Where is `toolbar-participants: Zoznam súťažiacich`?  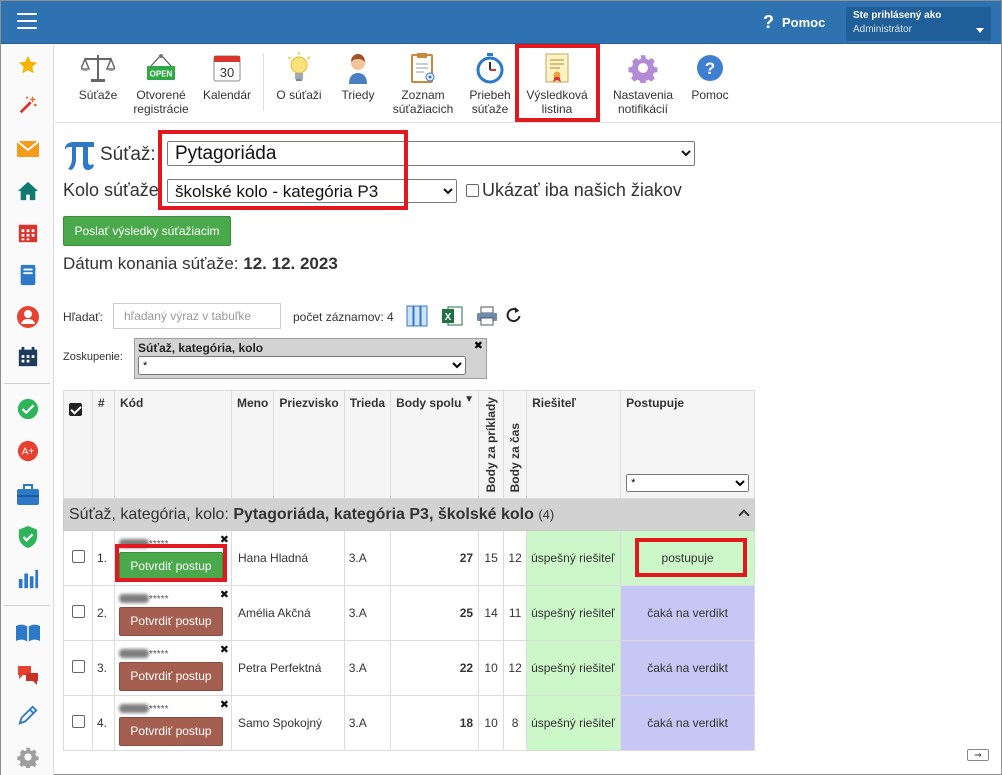
toolbar-participants: Zoznam súťažiacich is located at coordinates (423, 84).